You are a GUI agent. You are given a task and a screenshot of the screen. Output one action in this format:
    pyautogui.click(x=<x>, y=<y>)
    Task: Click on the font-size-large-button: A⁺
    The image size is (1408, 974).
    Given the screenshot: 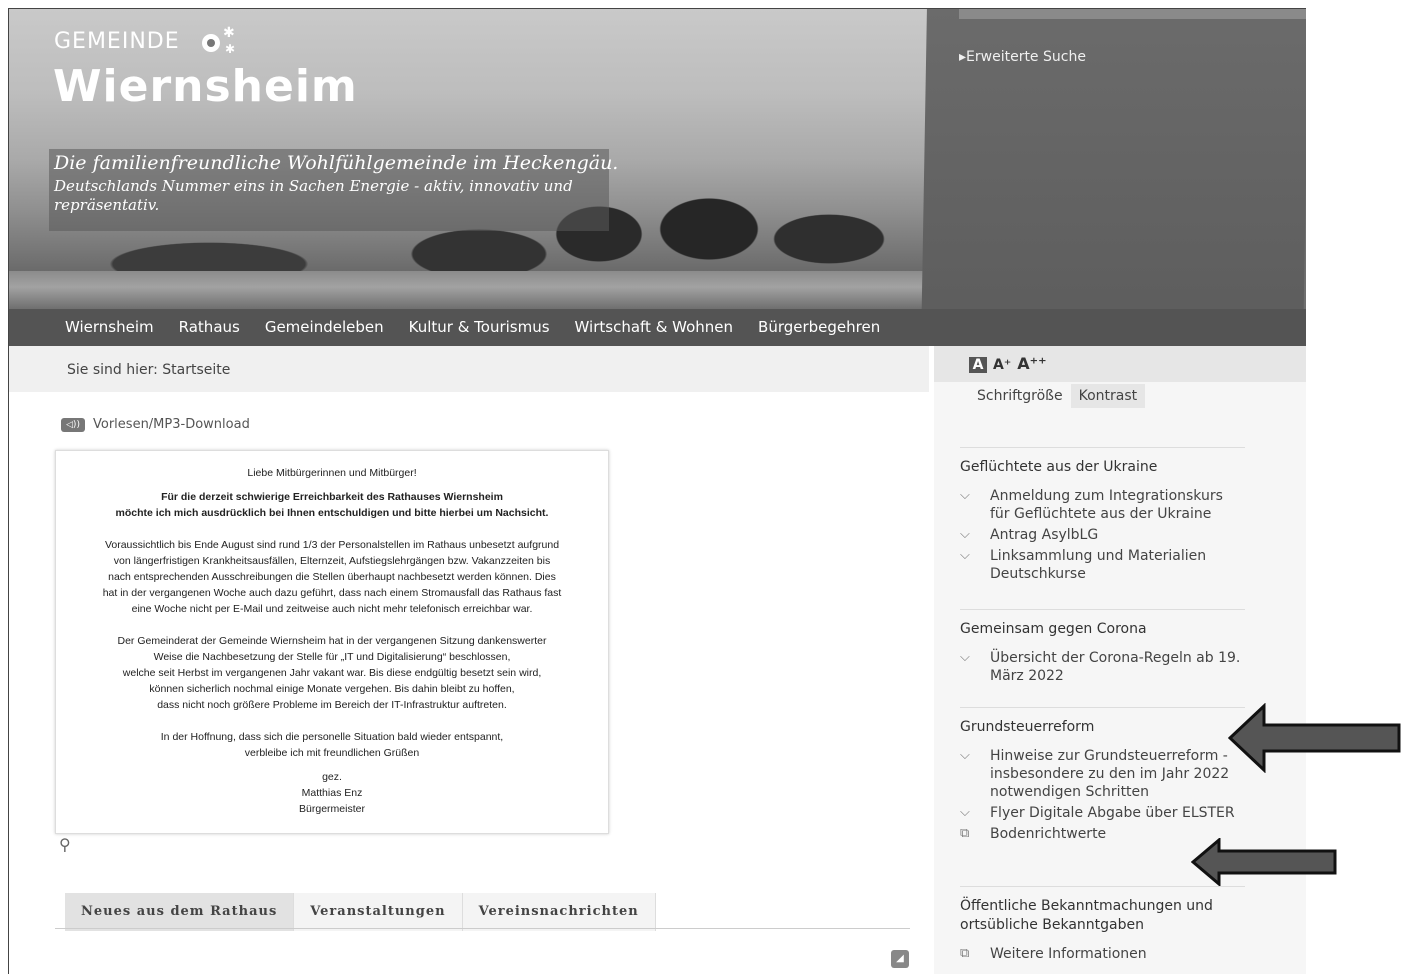 What is the action you would take?
    pyautogui.click(x=1002, y=365)
    